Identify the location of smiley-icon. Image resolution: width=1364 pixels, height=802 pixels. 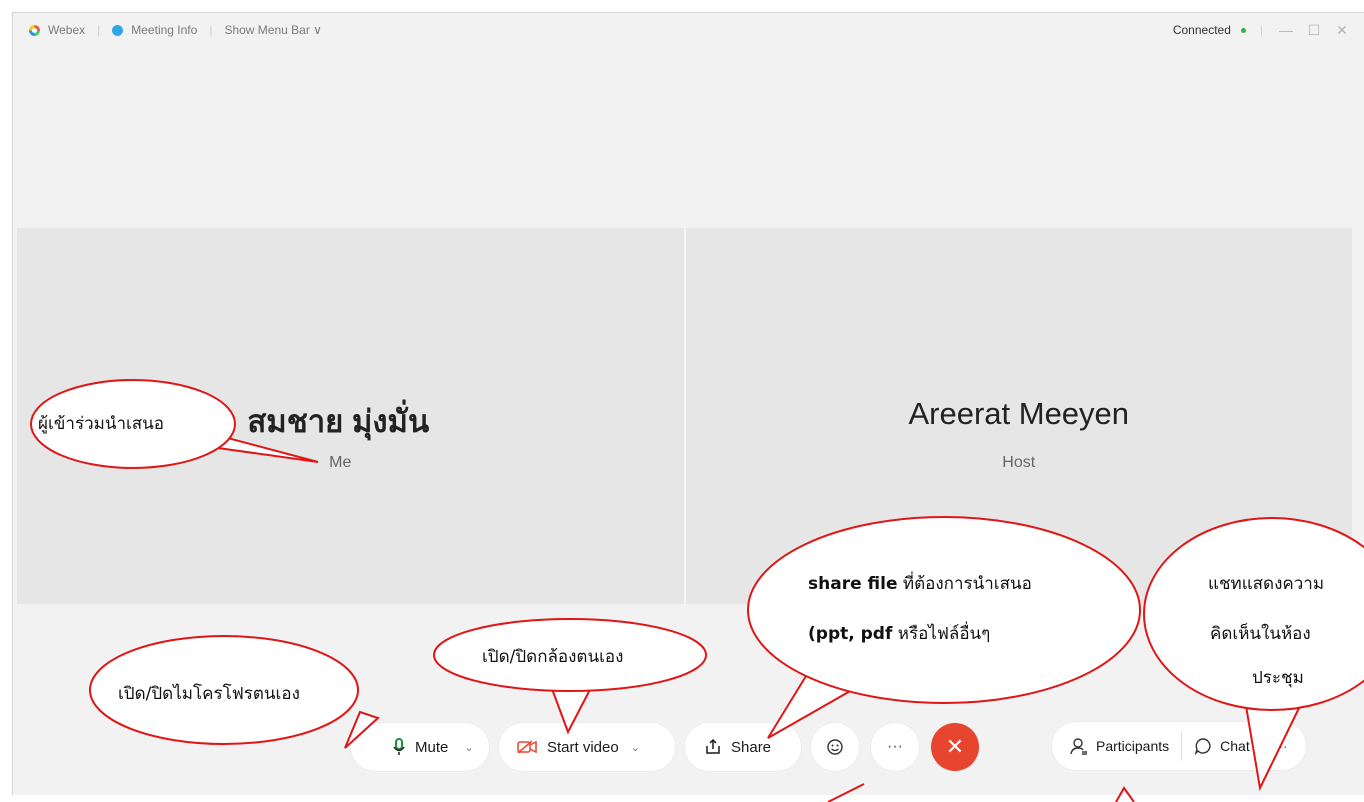
(835, 747).